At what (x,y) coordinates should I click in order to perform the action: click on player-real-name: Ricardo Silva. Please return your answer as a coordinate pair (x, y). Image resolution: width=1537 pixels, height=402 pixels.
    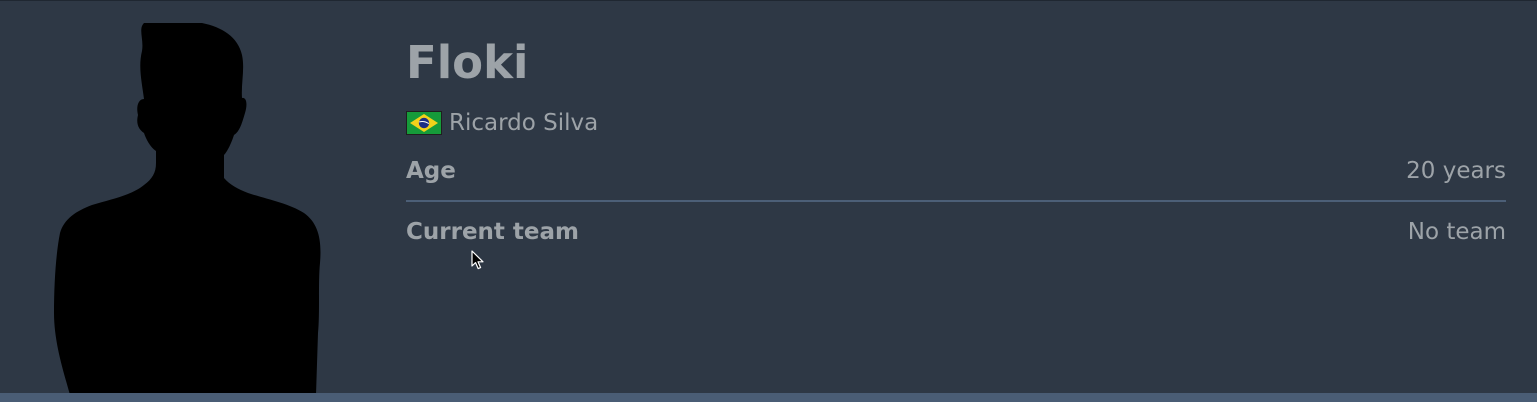
    Looking at the image, I should click on (524, 123).